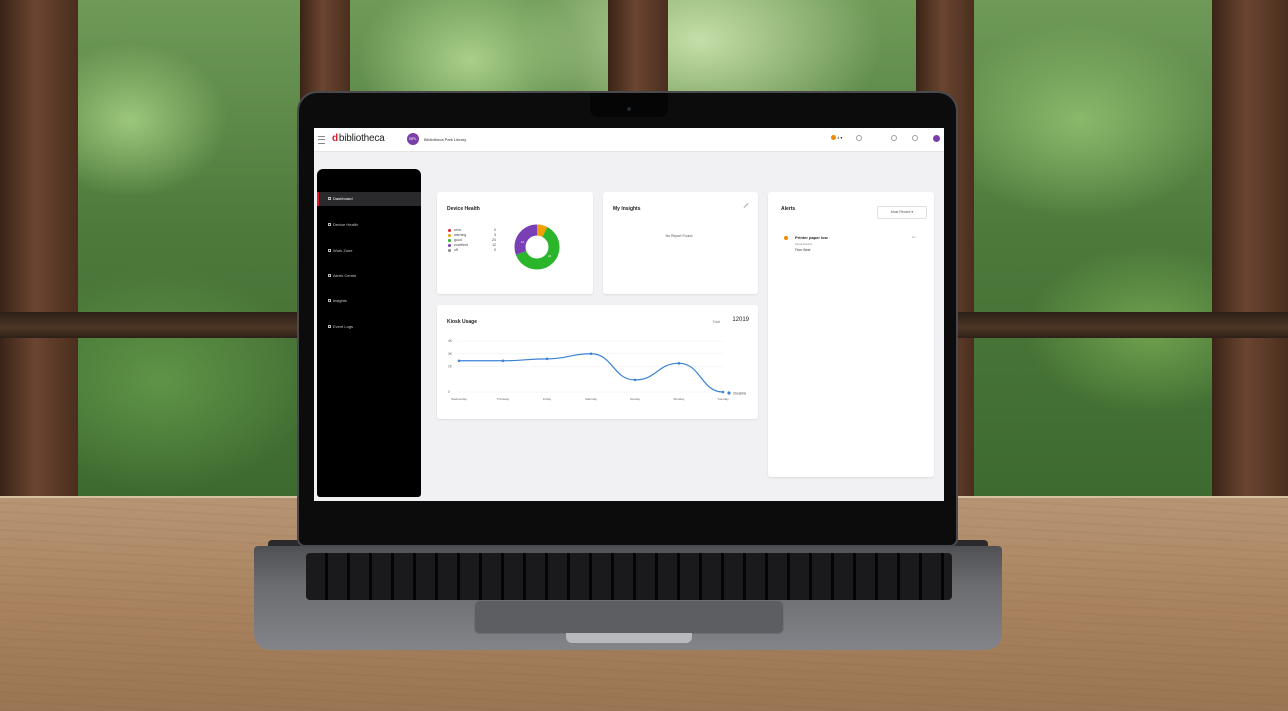 The height and width of the screenshot is (711, 1288). I want to click on donut-label: 12, so click(523, 242).